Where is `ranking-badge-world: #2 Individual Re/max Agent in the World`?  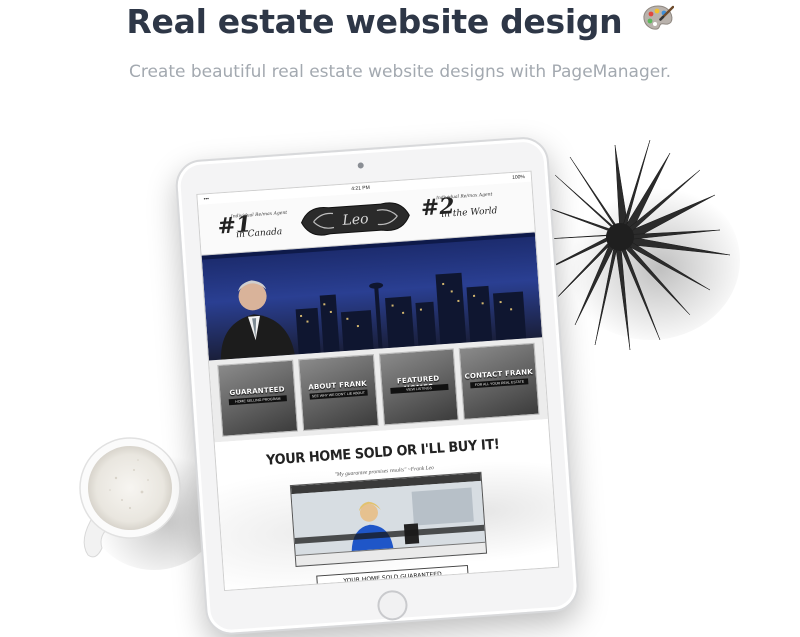
ranking-badge-world: #2 Individual Re/max Agent in the World is located at coordinates (459, 206).